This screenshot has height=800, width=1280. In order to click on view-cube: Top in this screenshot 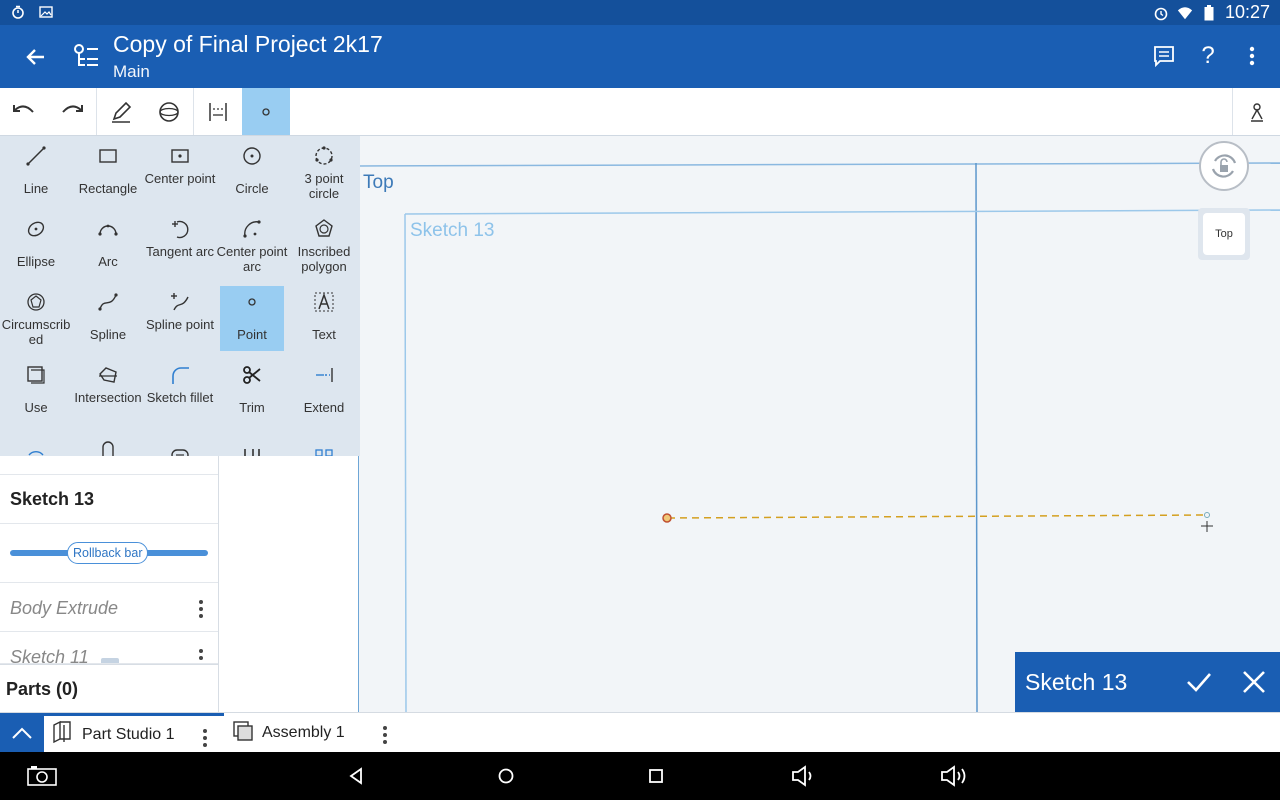, I will do `click(1224, 234)`.